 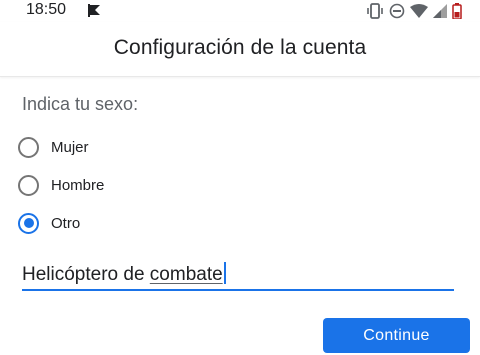 What do you see at coordinates (80, 104) in the screenshot?
I see `gender-question: Indica tu sexo:` at bounding box center [80, 104].